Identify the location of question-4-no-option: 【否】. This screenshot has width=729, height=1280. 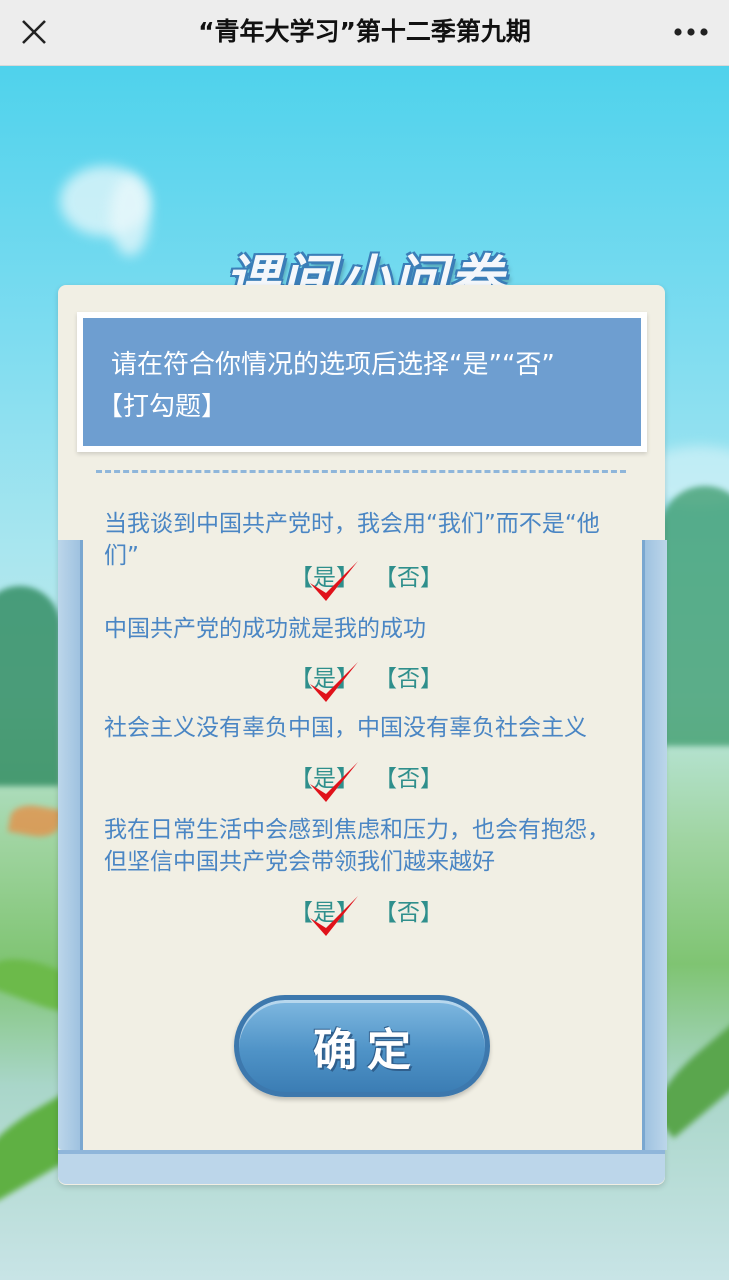
(408, 913).